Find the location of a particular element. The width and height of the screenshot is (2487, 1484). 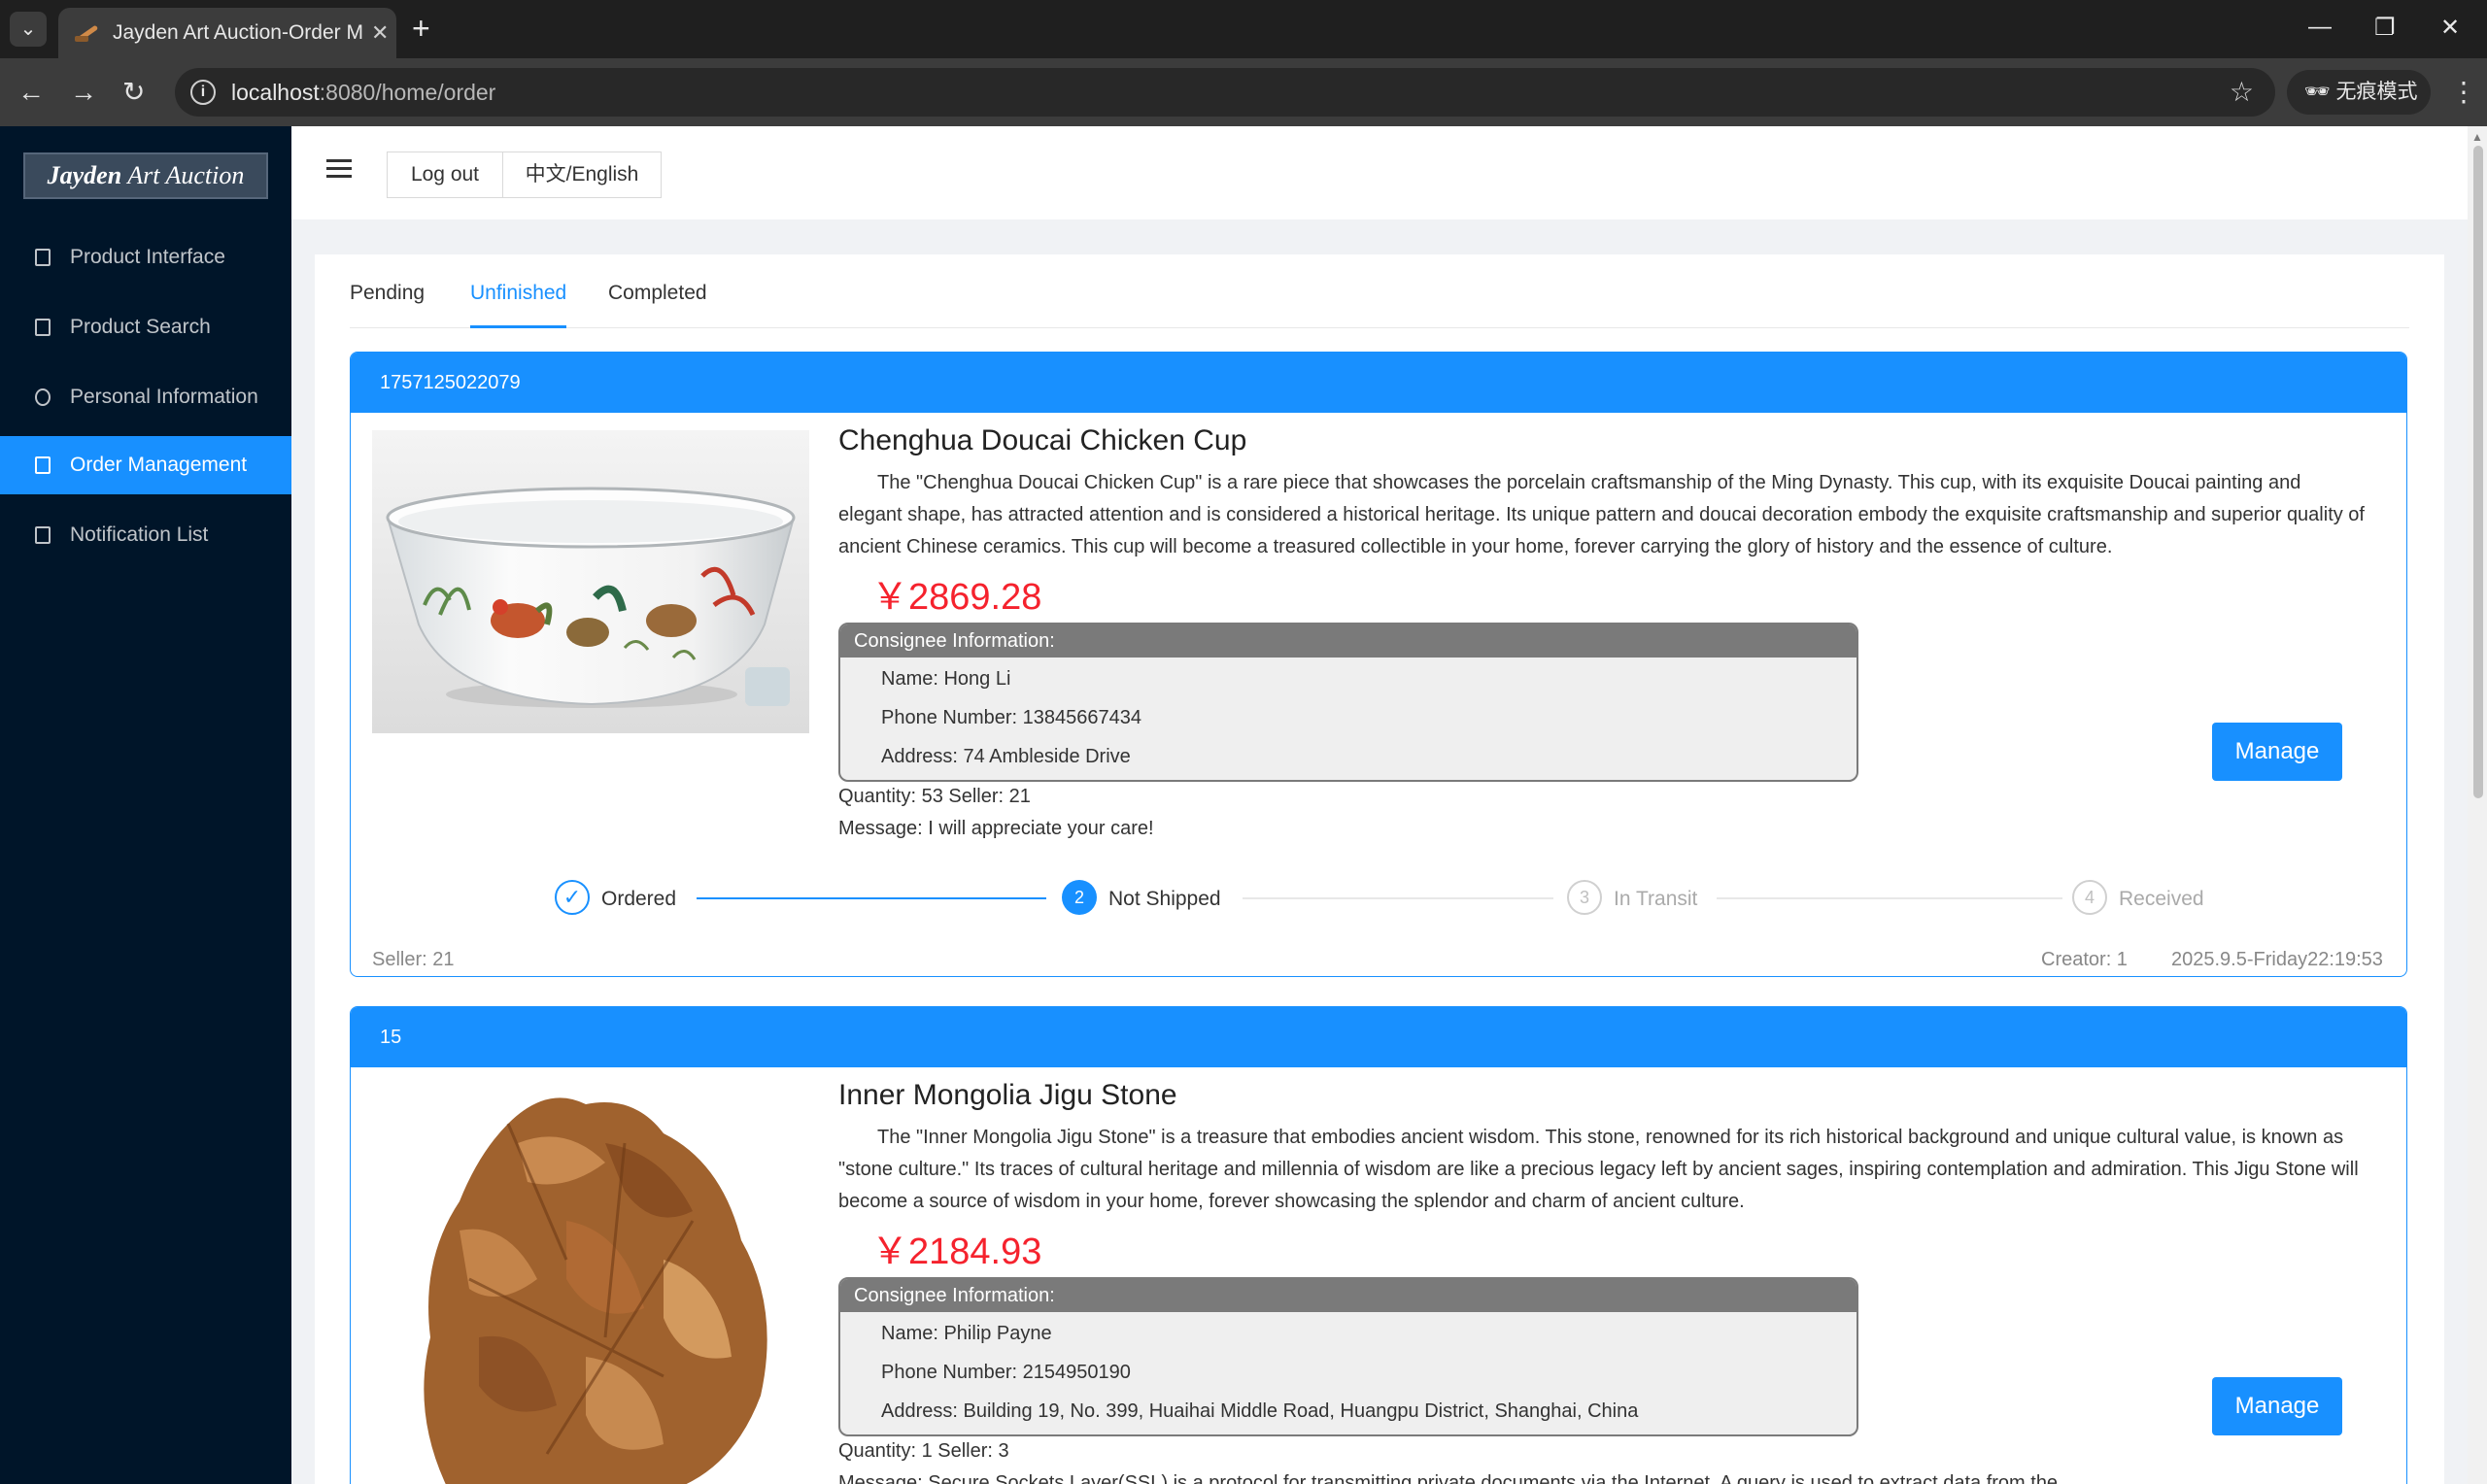

footer-seller: Seller: 21 is located at coordinates (413, 959).